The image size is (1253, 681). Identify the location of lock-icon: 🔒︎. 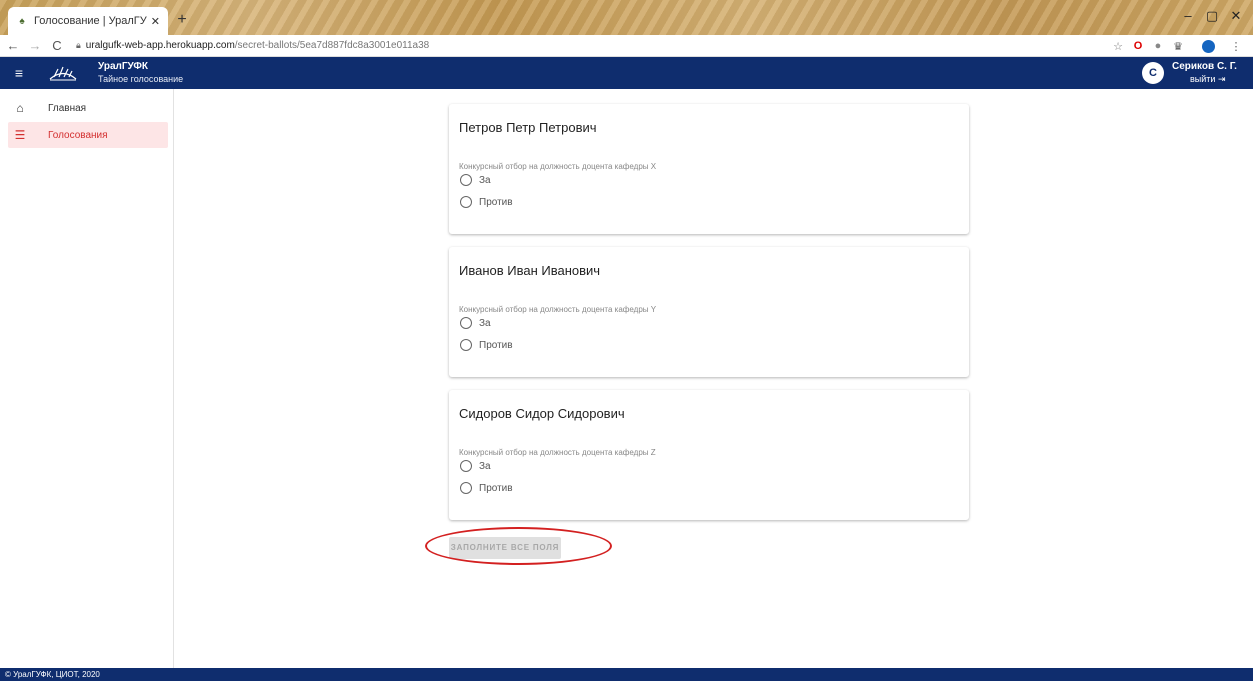
(78, 45).